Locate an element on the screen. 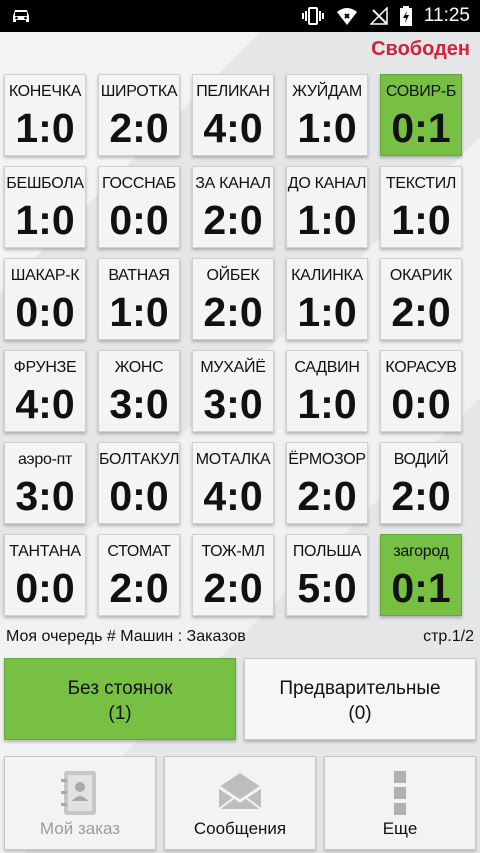 This screenshot has width=480, height=853. stand-tile: ТАНТАНА 0:0 is located at coordinates (45, 575).